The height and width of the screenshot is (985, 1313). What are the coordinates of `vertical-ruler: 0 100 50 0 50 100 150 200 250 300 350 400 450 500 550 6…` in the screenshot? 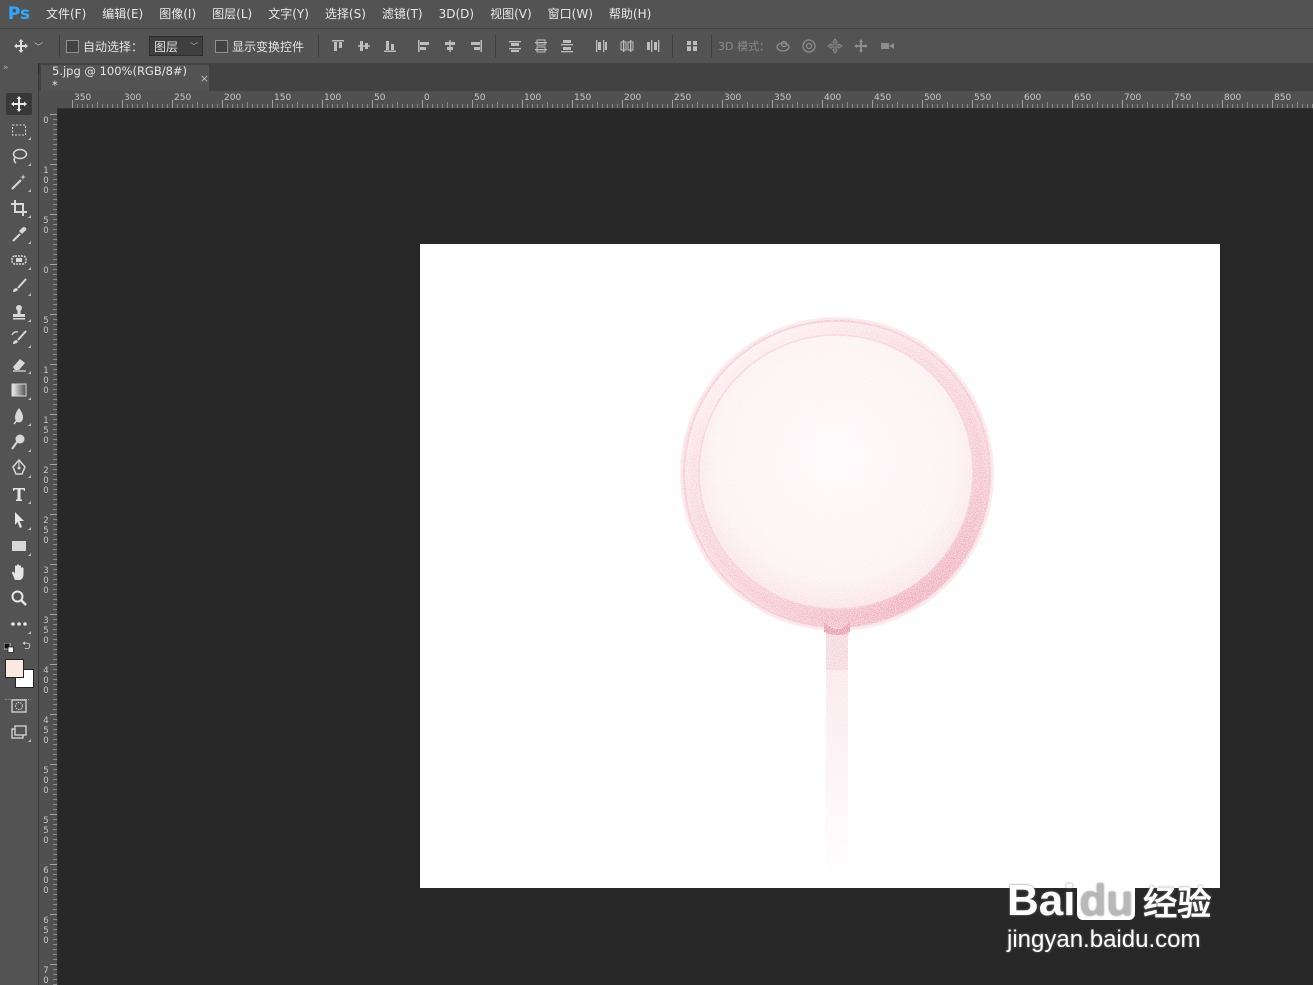 It's located at (48, 546).